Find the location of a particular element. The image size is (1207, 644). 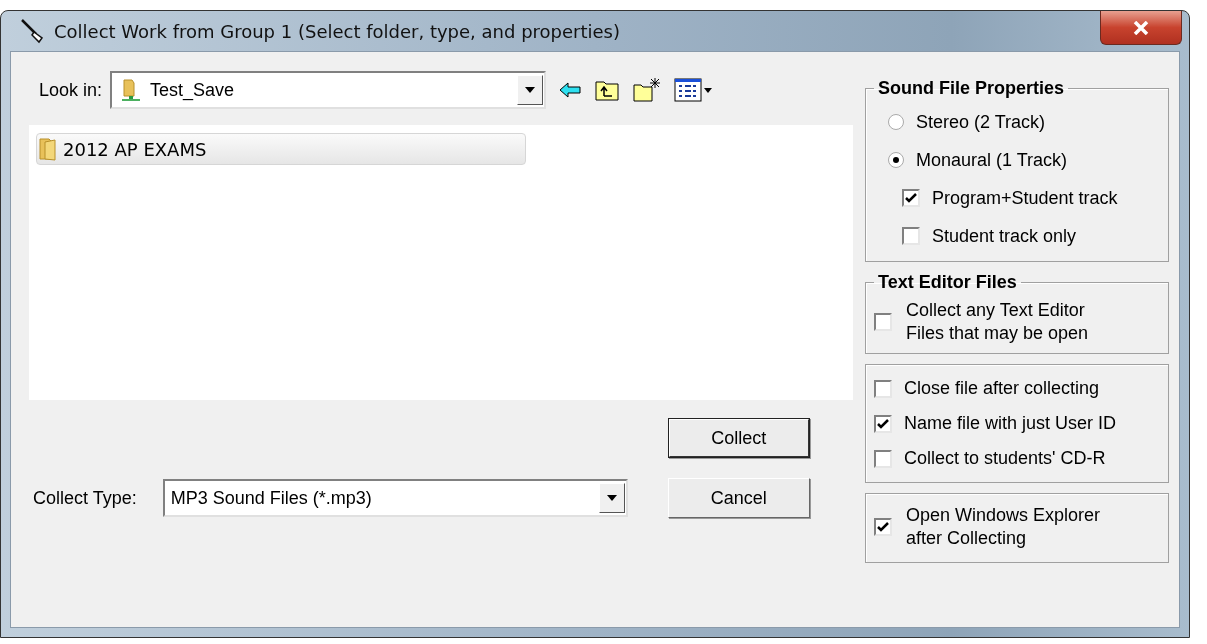

radio-option: Monaural (1 Track) is located at coordinates (1017, 160).